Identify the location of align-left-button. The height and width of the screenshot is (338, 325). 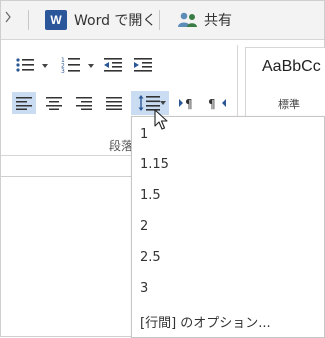
(24, 103).